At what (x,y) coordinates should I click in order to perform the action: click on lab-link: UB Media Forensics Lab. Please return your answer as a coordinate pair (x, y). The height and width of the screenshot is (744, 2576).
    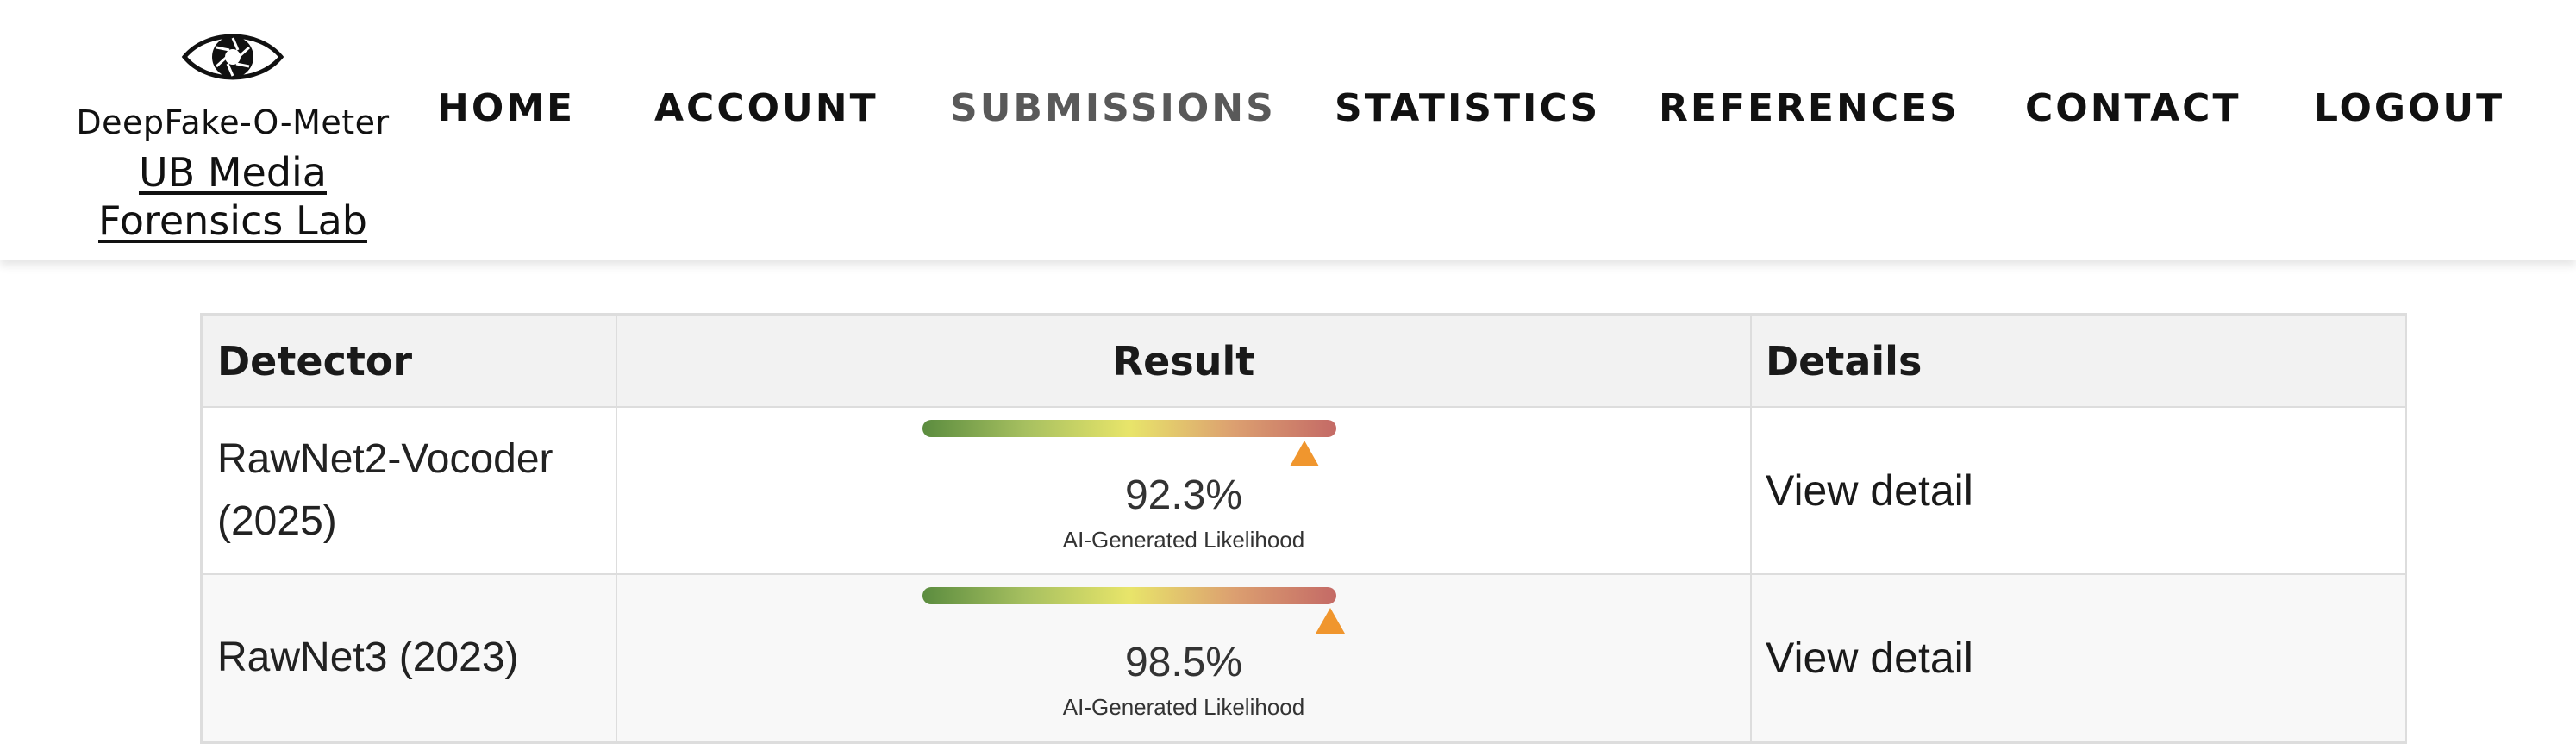
    Looking at the image, I should click on (233, 196).